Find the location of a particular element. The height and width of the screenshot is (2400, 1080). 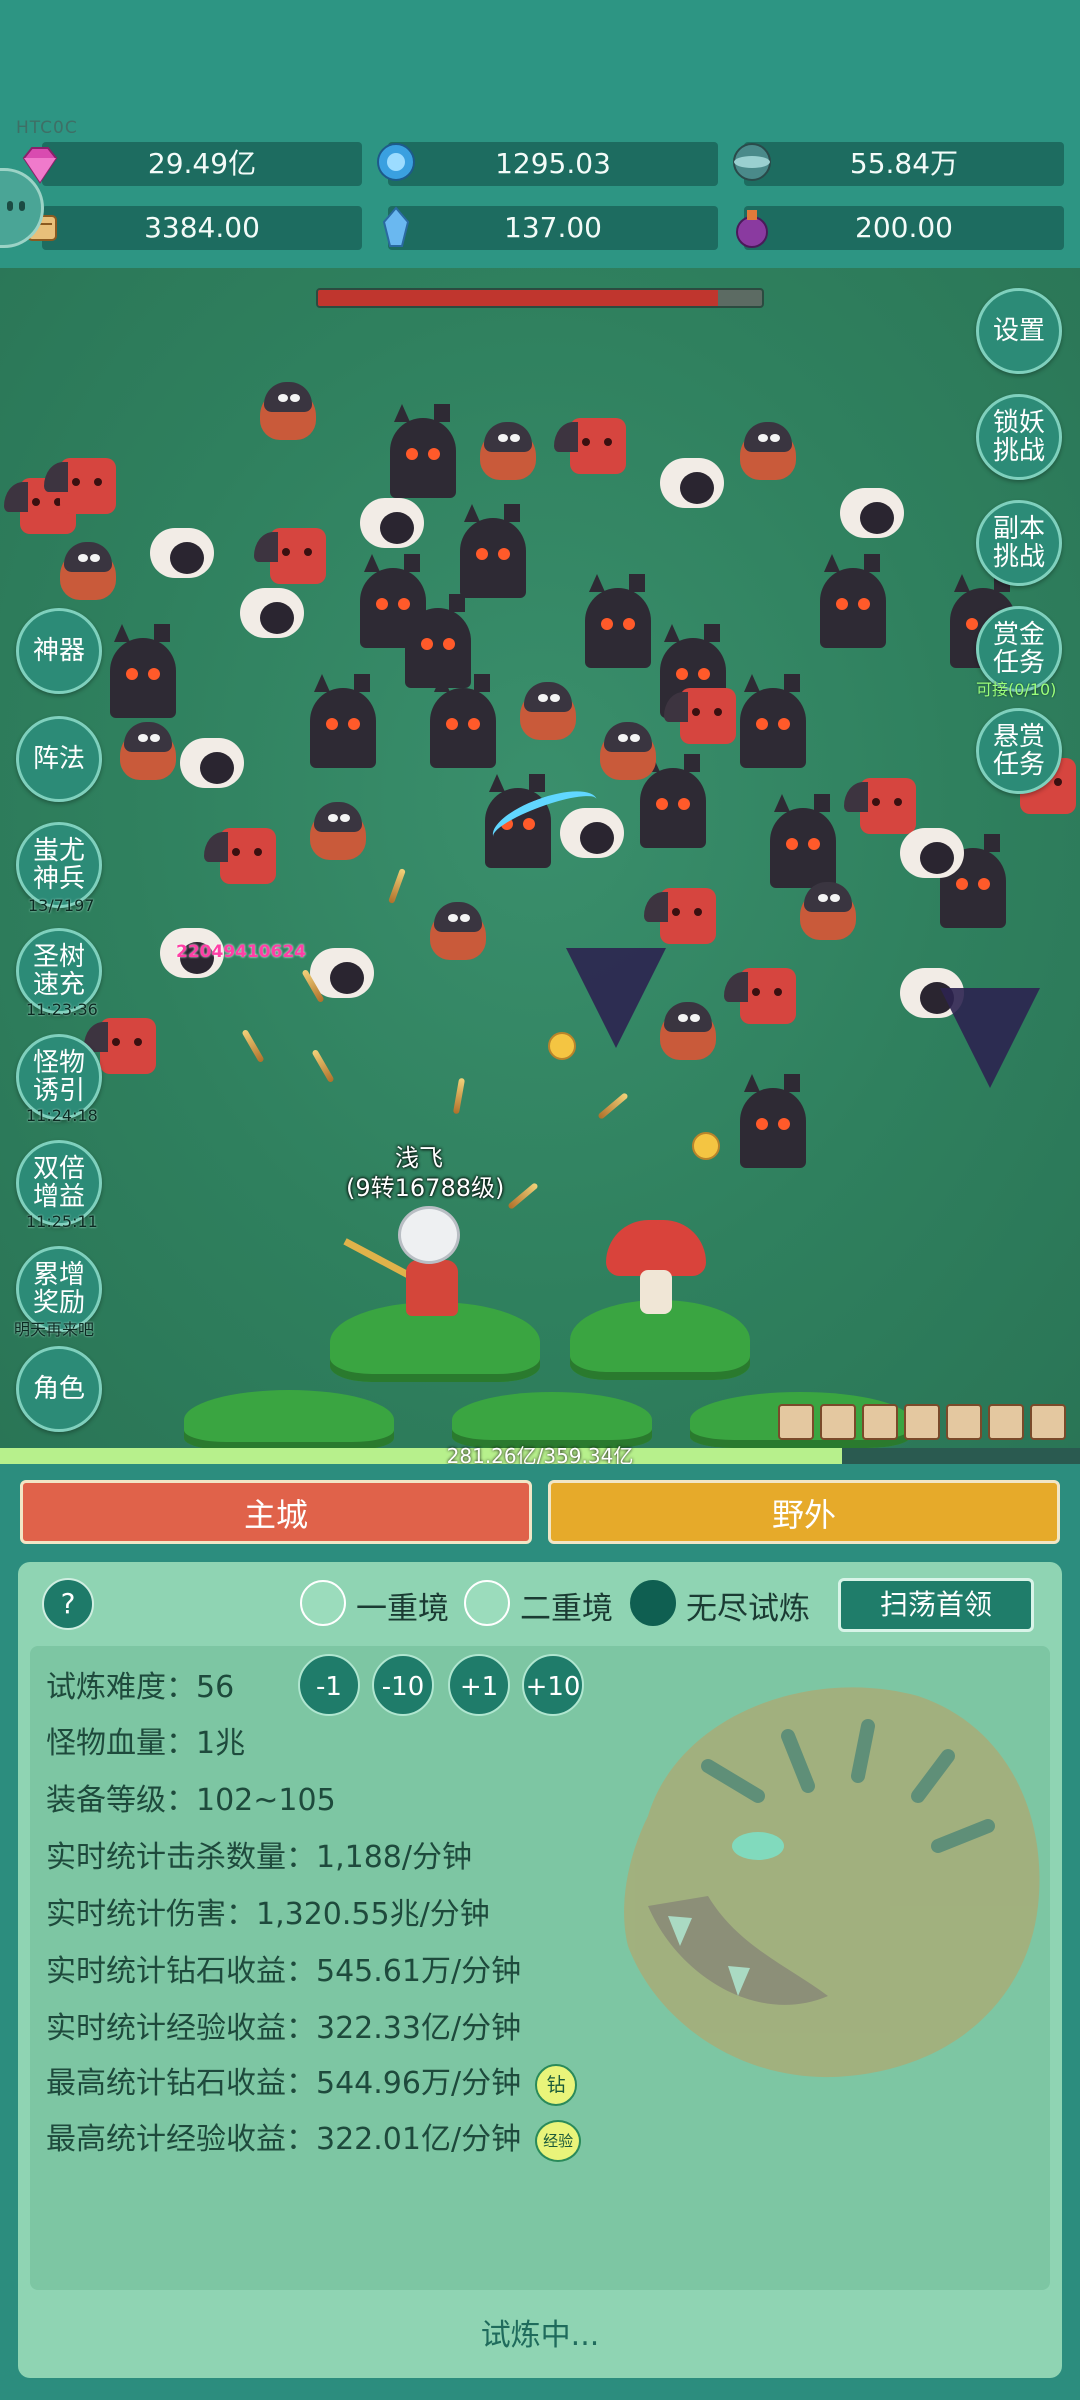

artifact-button: 神器 is located at coordinates (59, 651).